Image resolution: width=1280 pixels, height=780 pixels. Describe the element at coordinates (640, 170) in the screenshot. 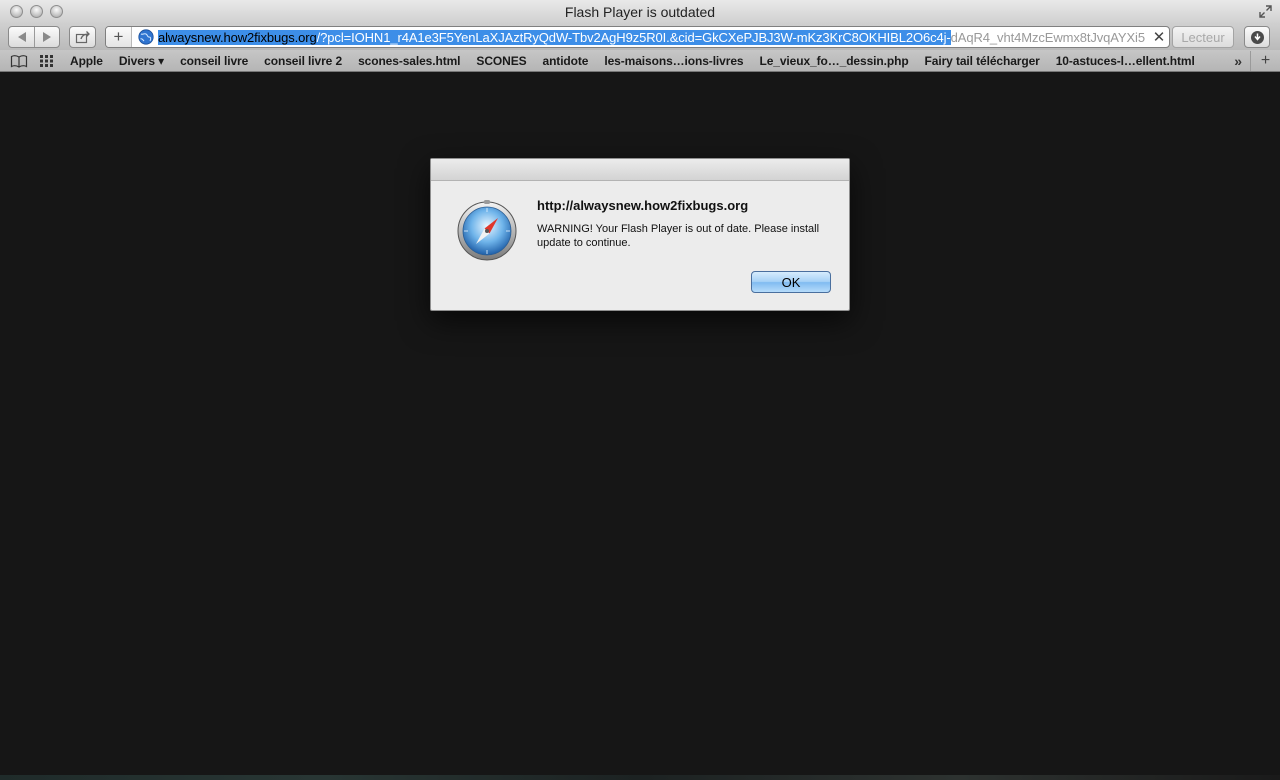

I see `dialog-titlebar` at that location.